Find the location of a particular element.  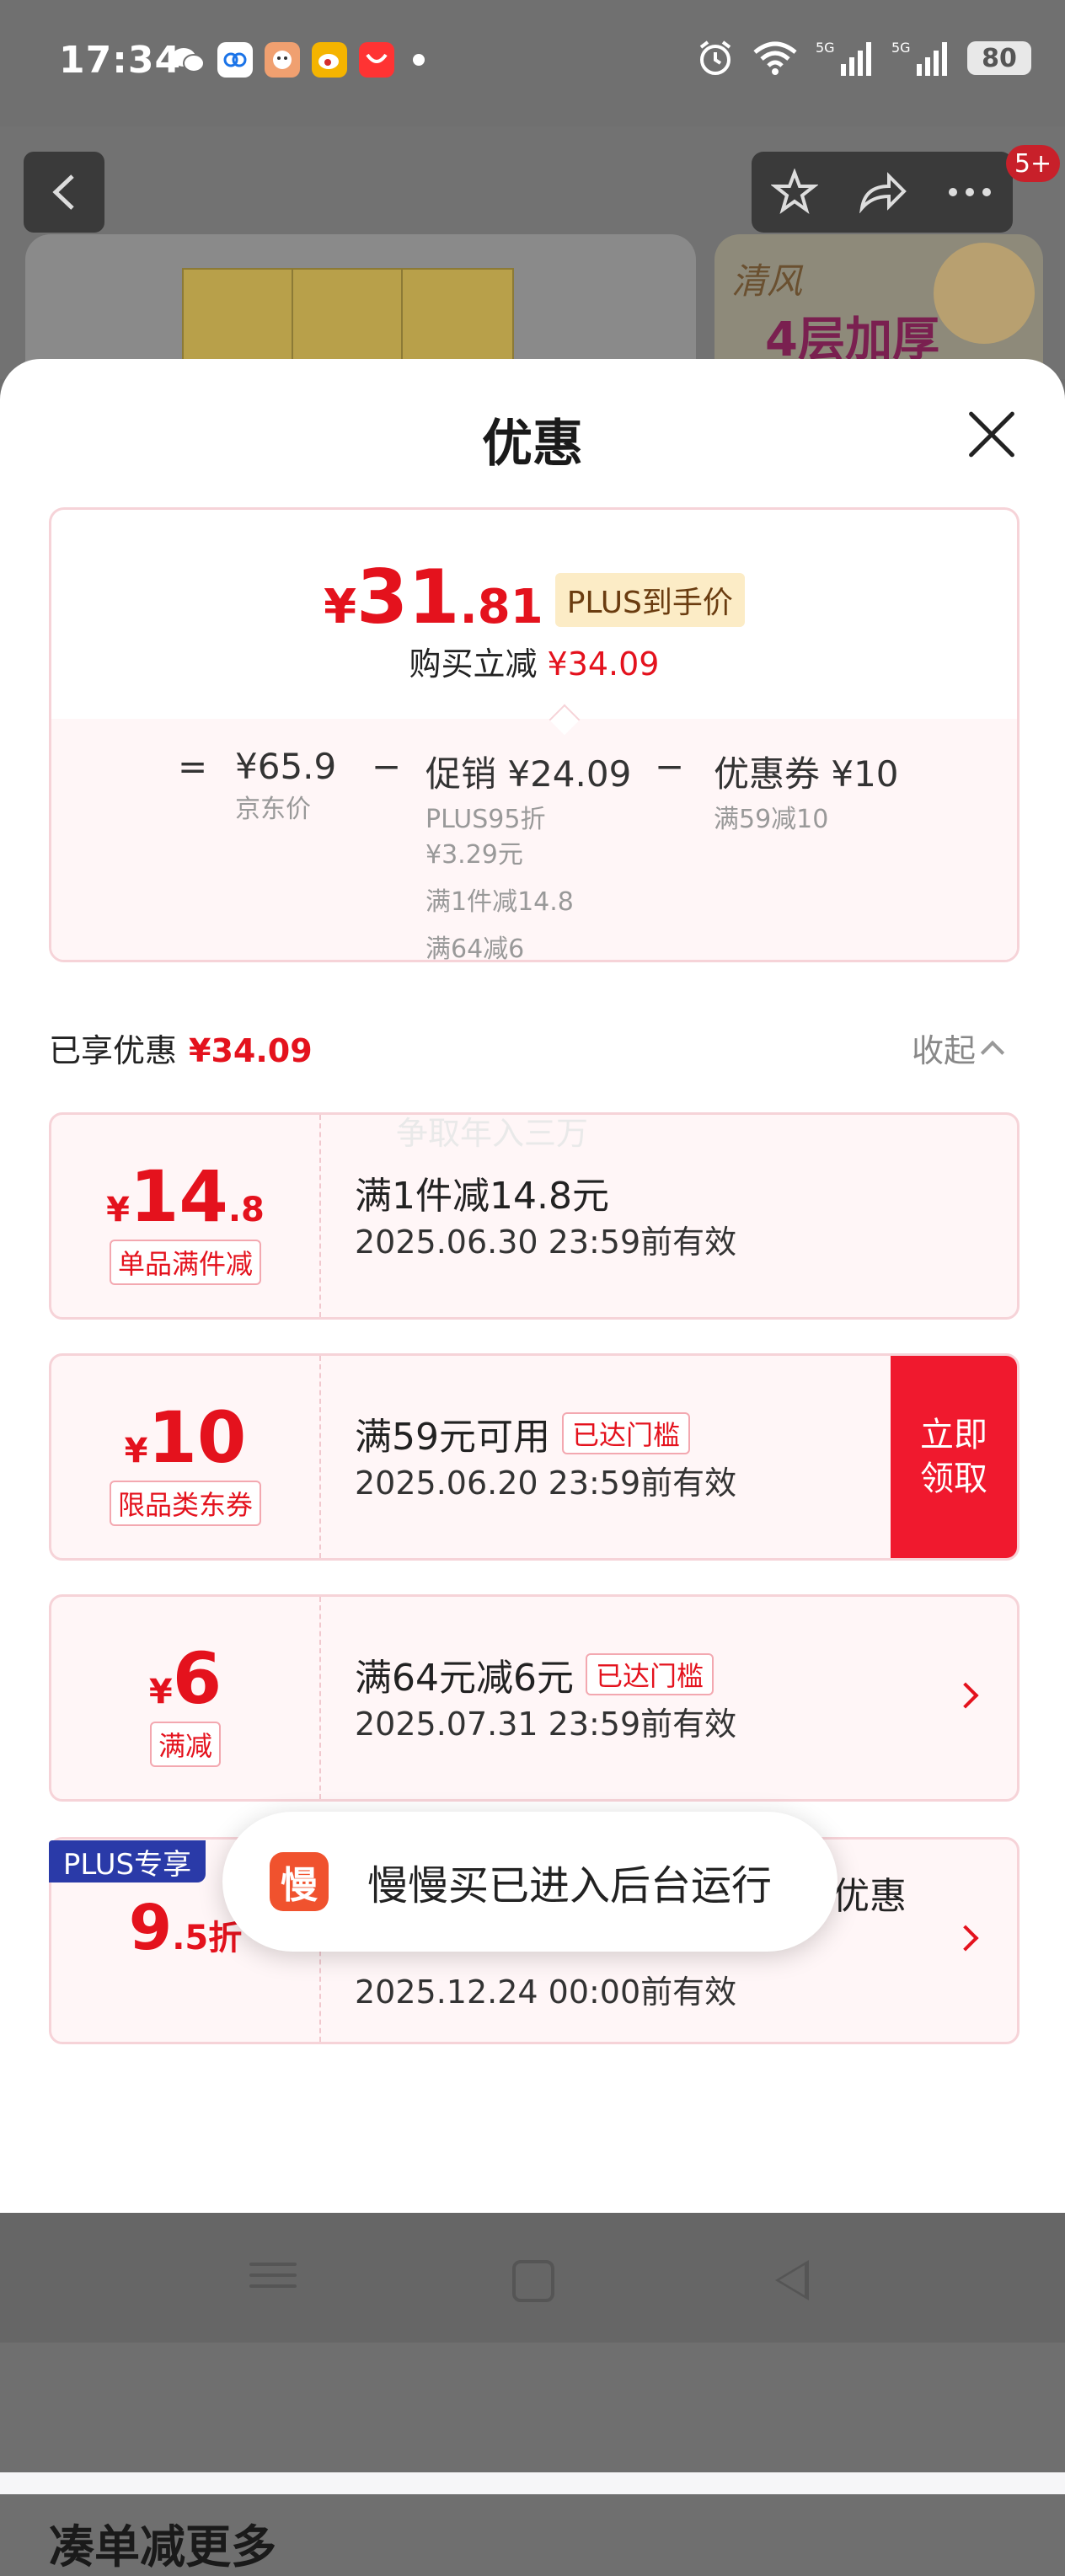

chevron-left-icon is located at coordinates (63, 192).